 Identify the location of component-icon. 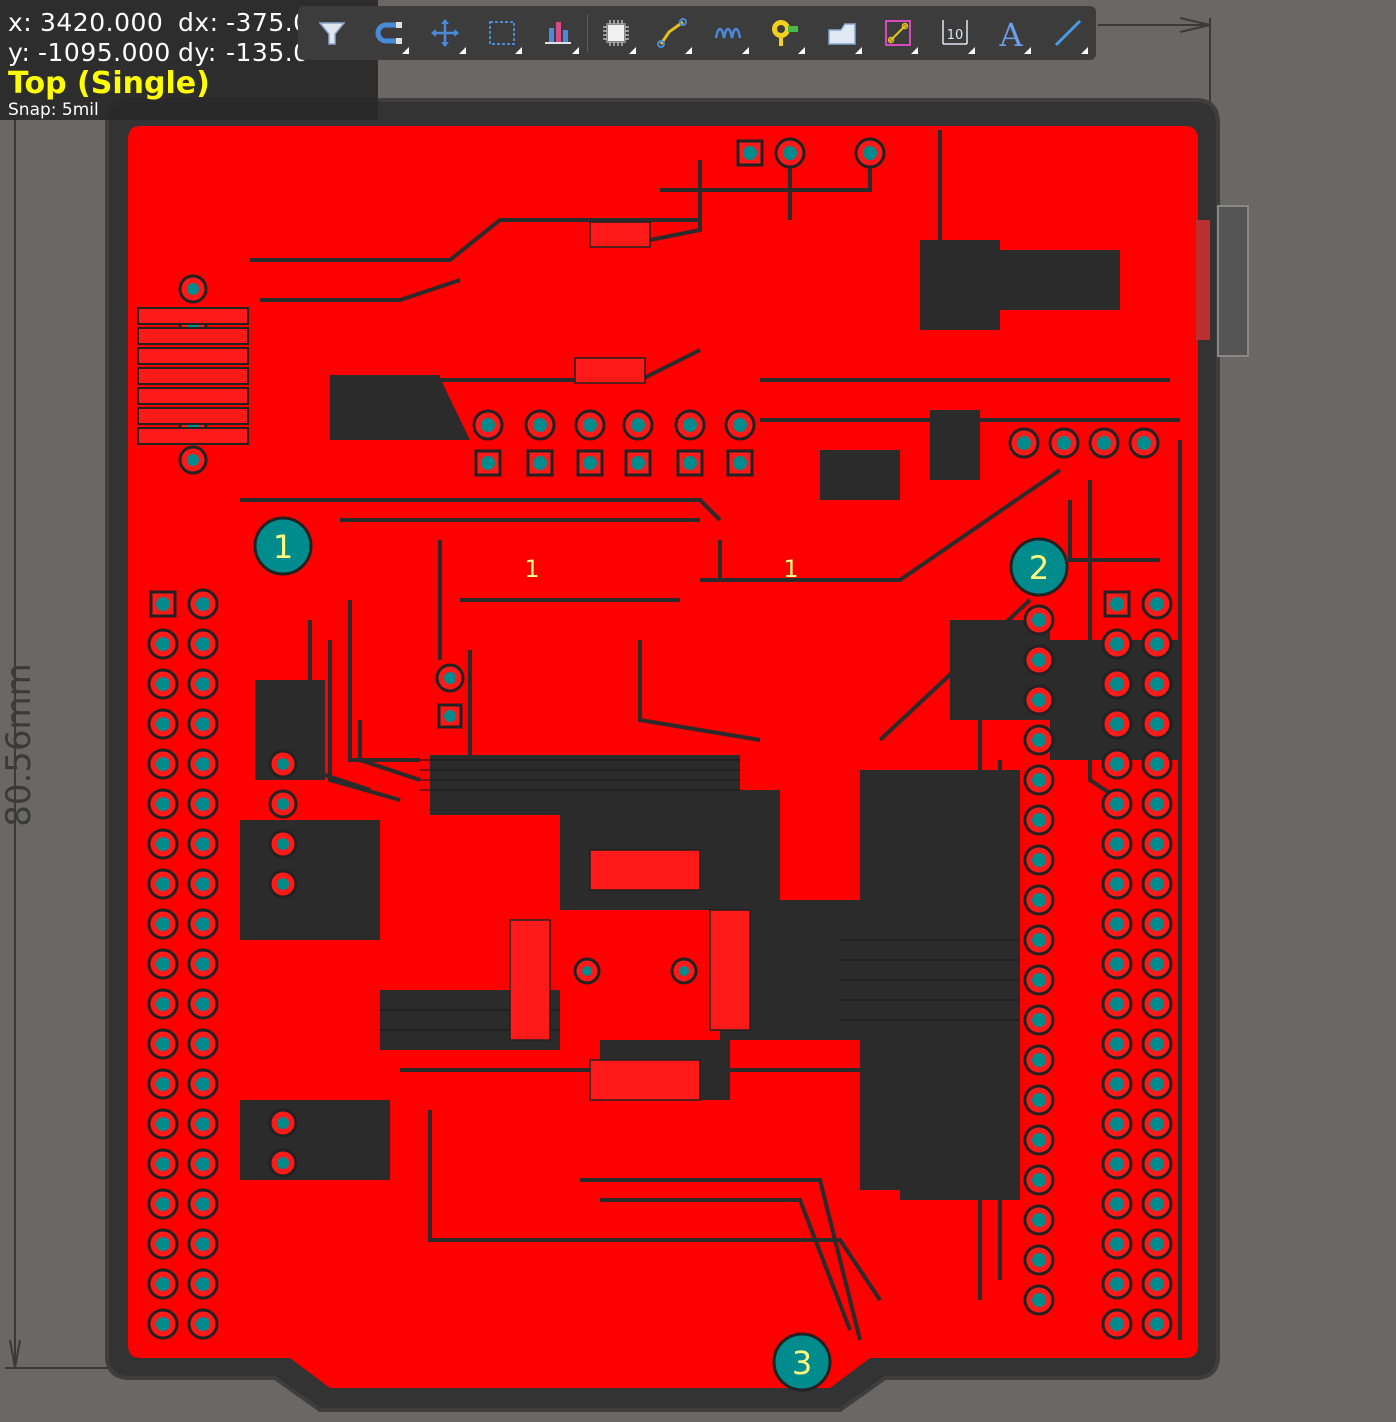
(615, 33).